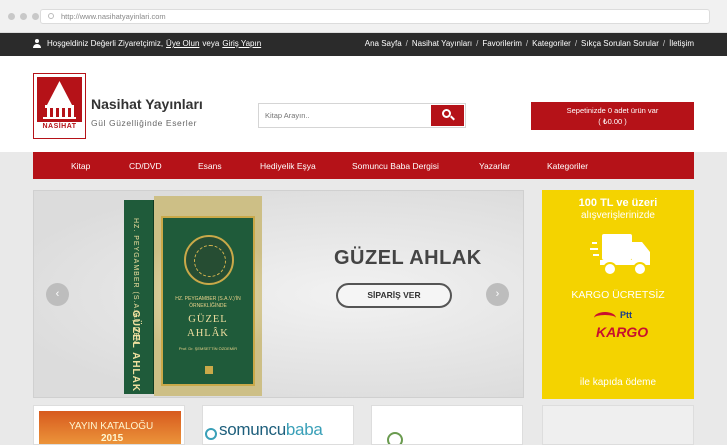 This screenshot has height=445, width=727. Describe the element at coordinates (447, 425) in the screenshot. I see `partner-card` at that location.